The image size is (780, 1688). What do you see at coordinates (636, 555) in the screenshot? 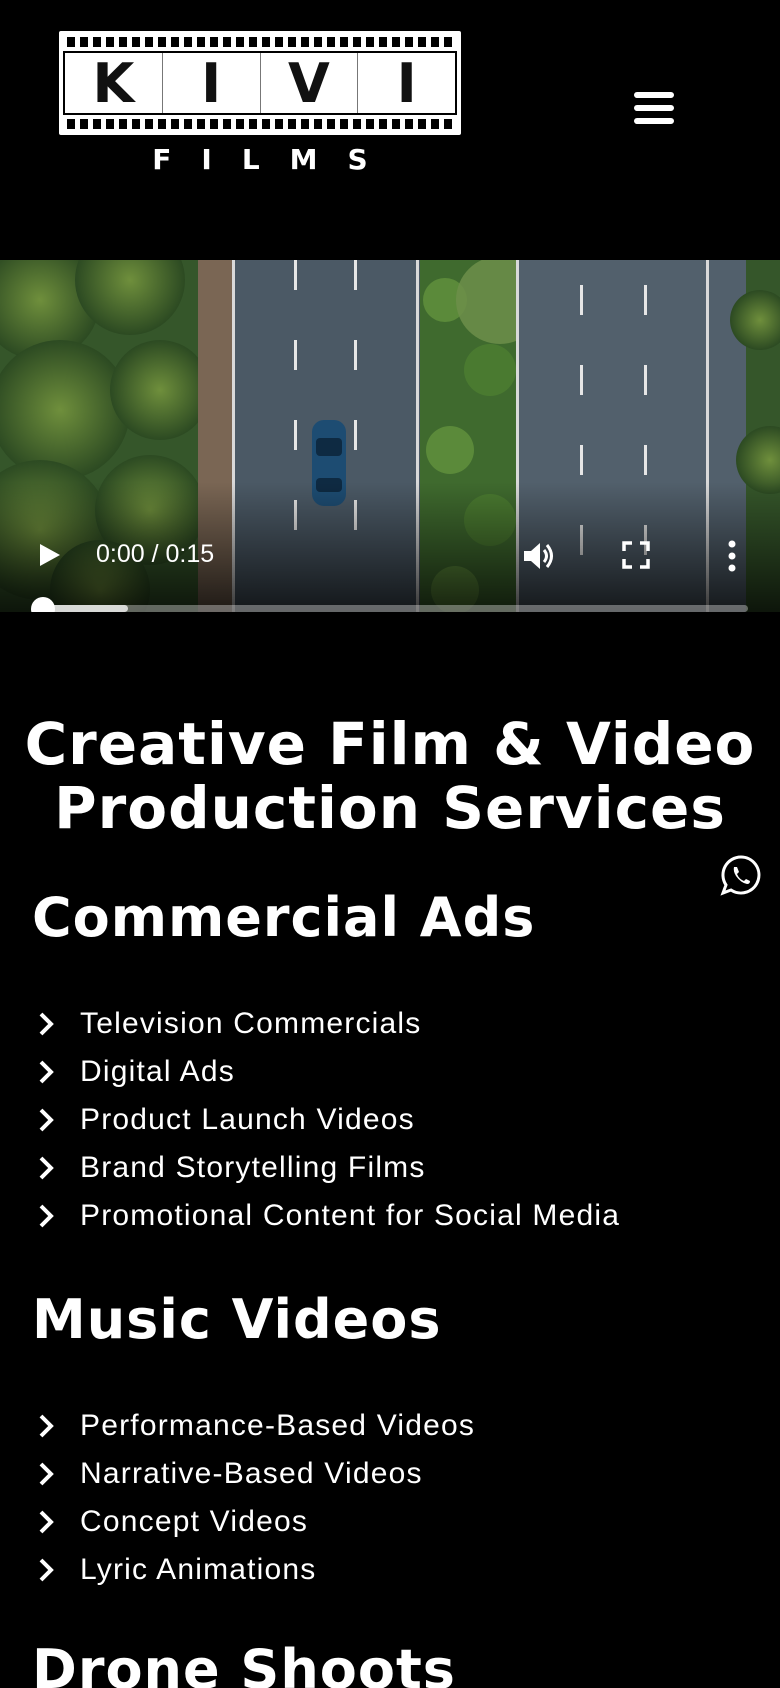
I see `fullscreen-icon` at bounding box center [636, 555].